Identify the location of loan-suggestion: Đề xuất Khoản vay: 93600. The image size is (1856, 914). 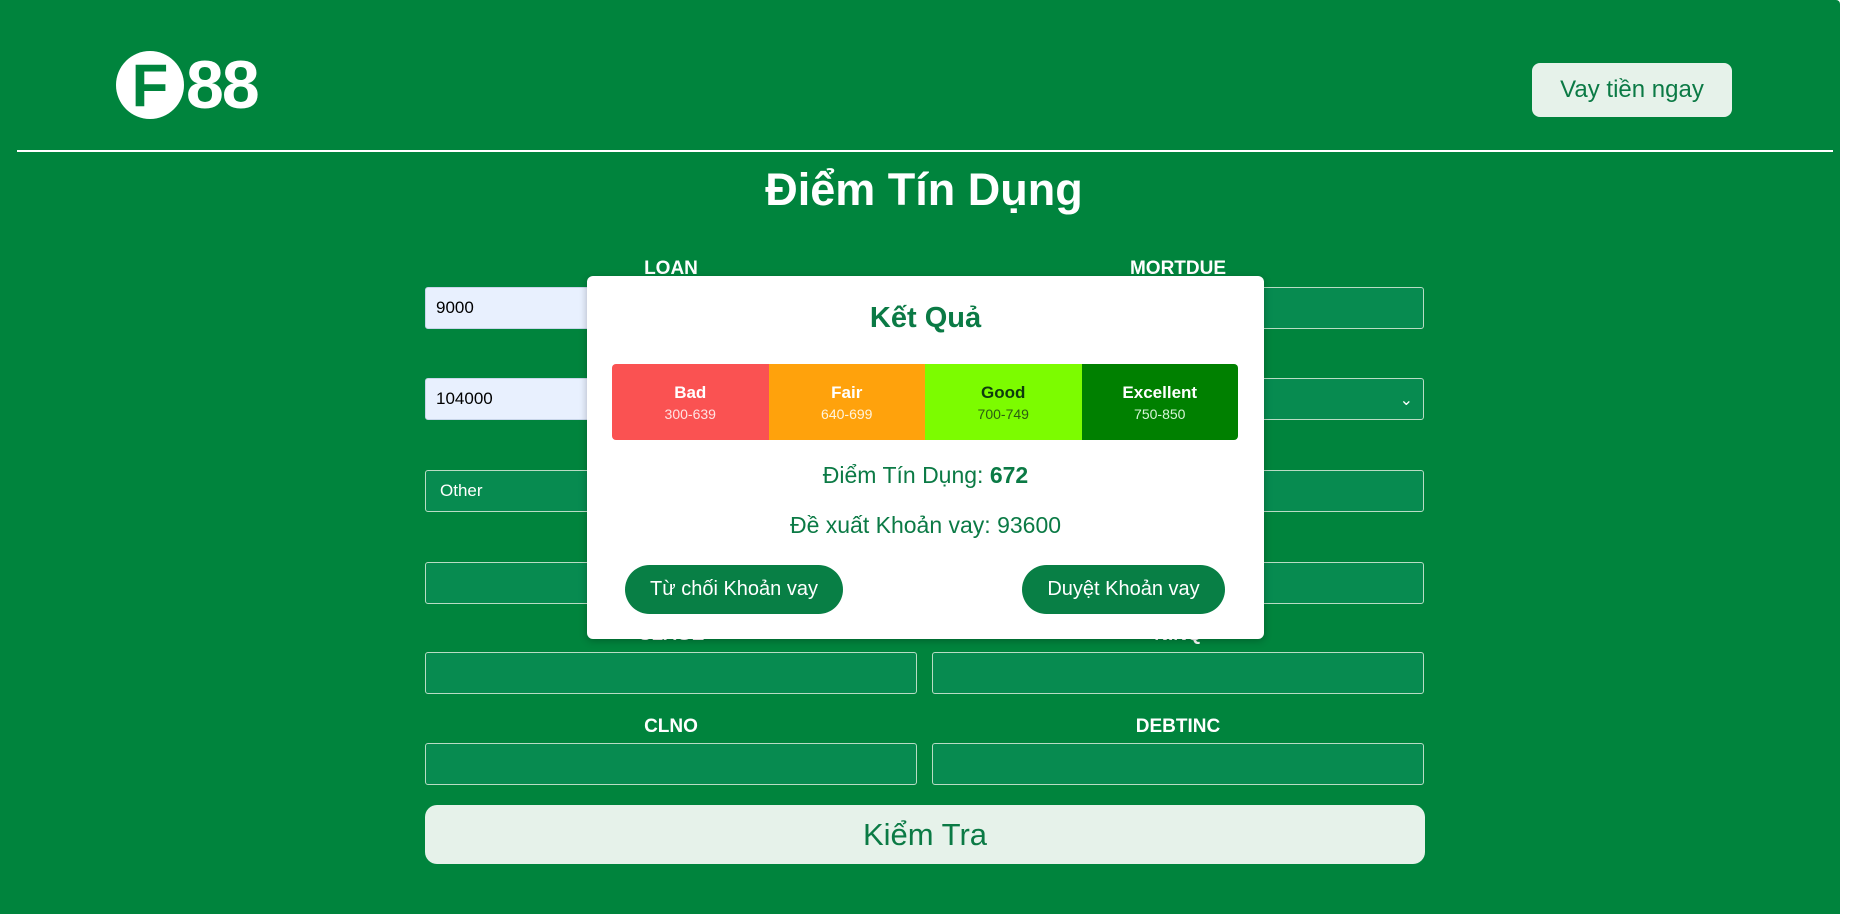
(925, 525).